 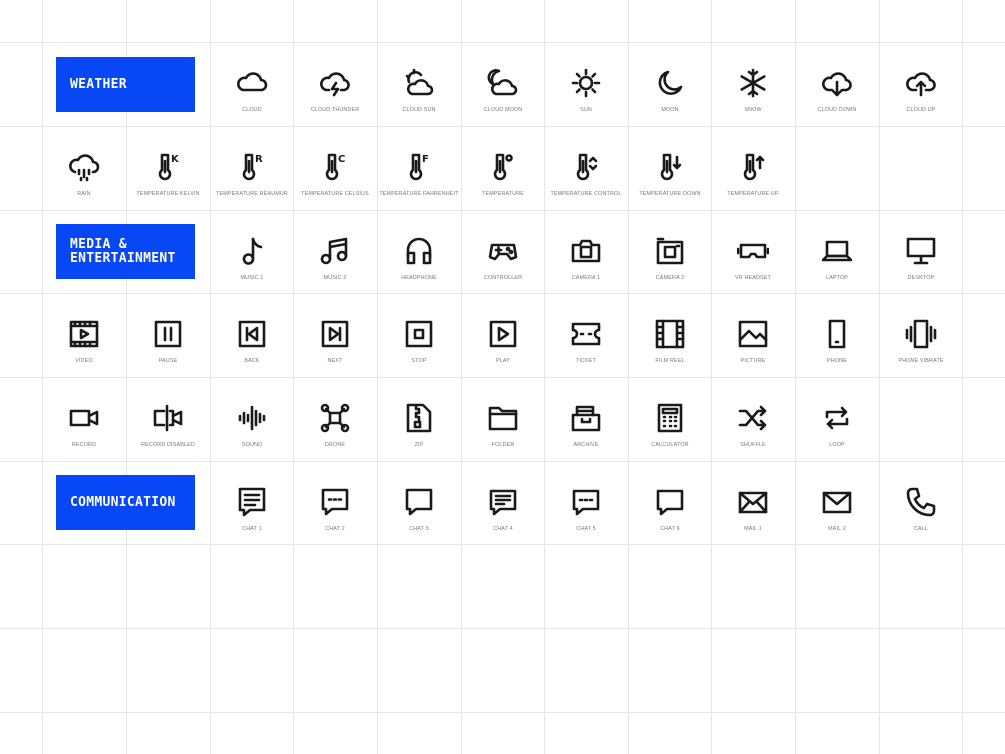 I want to click on icon-cell-phone-vibrate: PHONE VIBRATE, so click(x=921, y=335).